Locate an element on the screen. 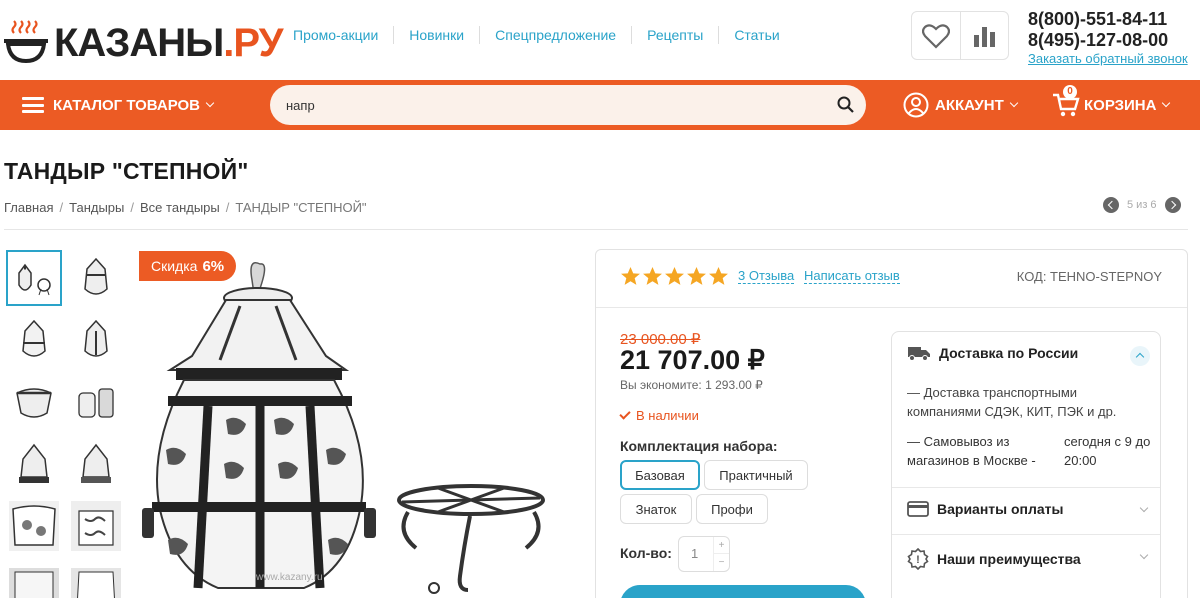 The width and height of the screenshot is (1200, 598). pickup-text: — Самовывоз из магазинов в Москве - is located at coordinates (971, 451).